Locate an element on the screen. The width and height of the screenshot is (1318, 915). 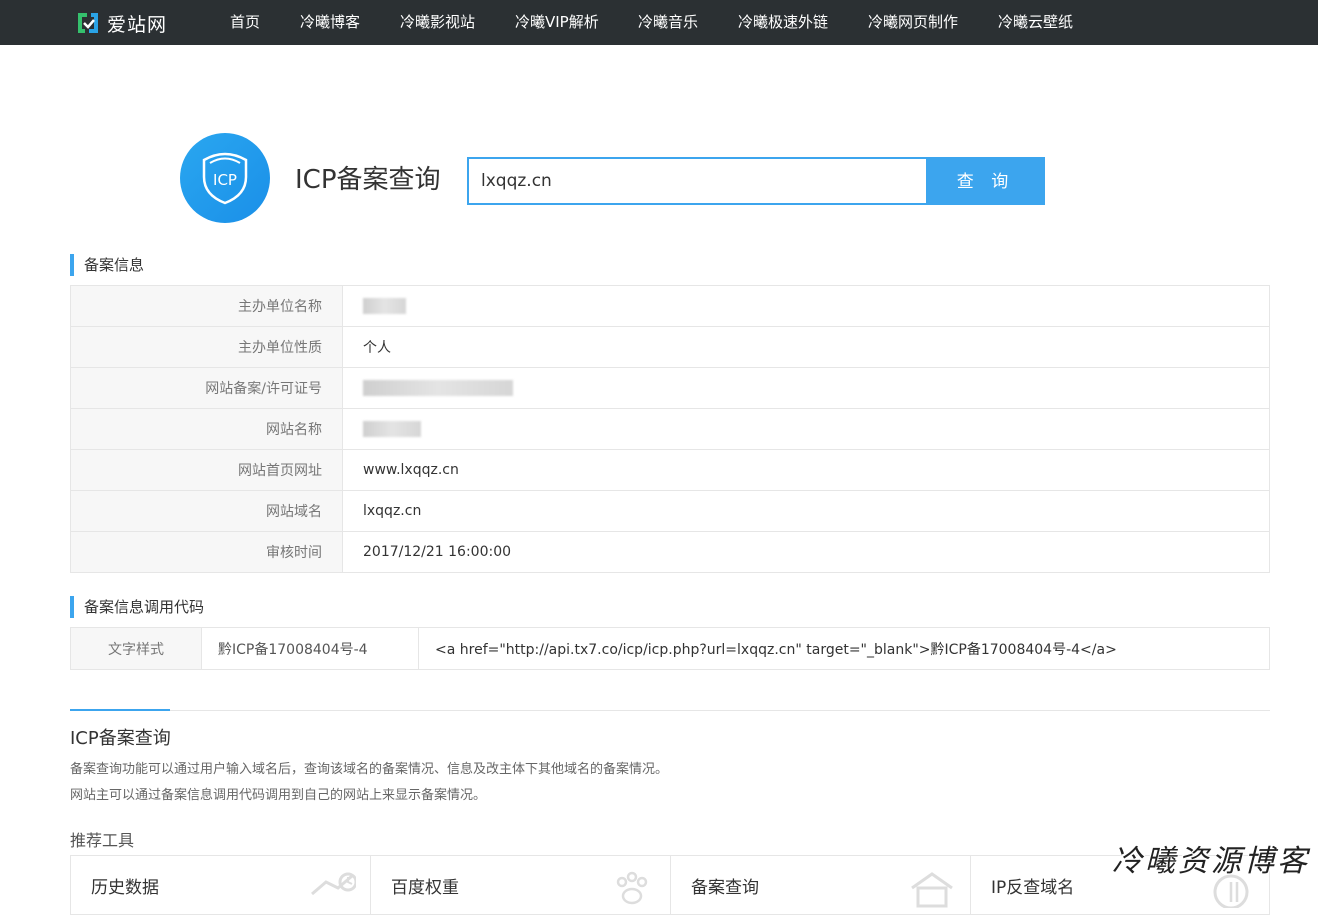
table-row: 网站首页网址 www.lxqqz.cn is located at coordinates (670, 470).